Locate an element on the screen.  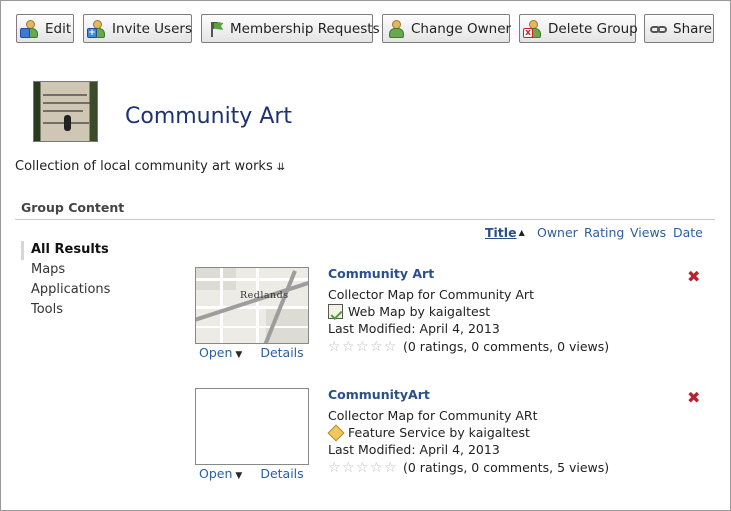
sort-by-title: Title ▲ is located at coordinates (505, 233).